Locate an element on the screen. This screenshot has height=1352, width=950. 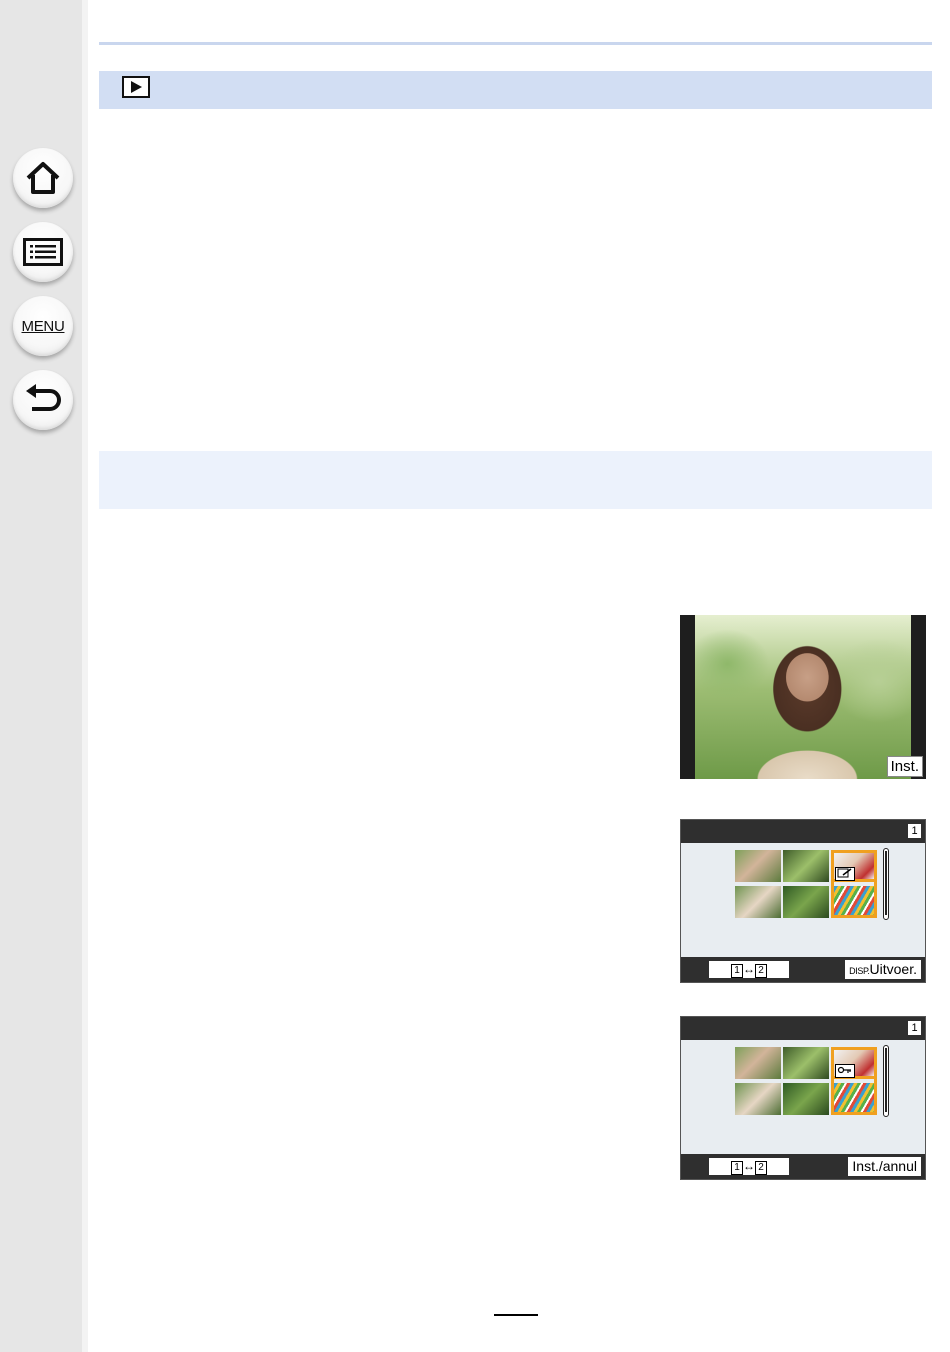
disp-label: DISP. is located at coordinates (859, 971).